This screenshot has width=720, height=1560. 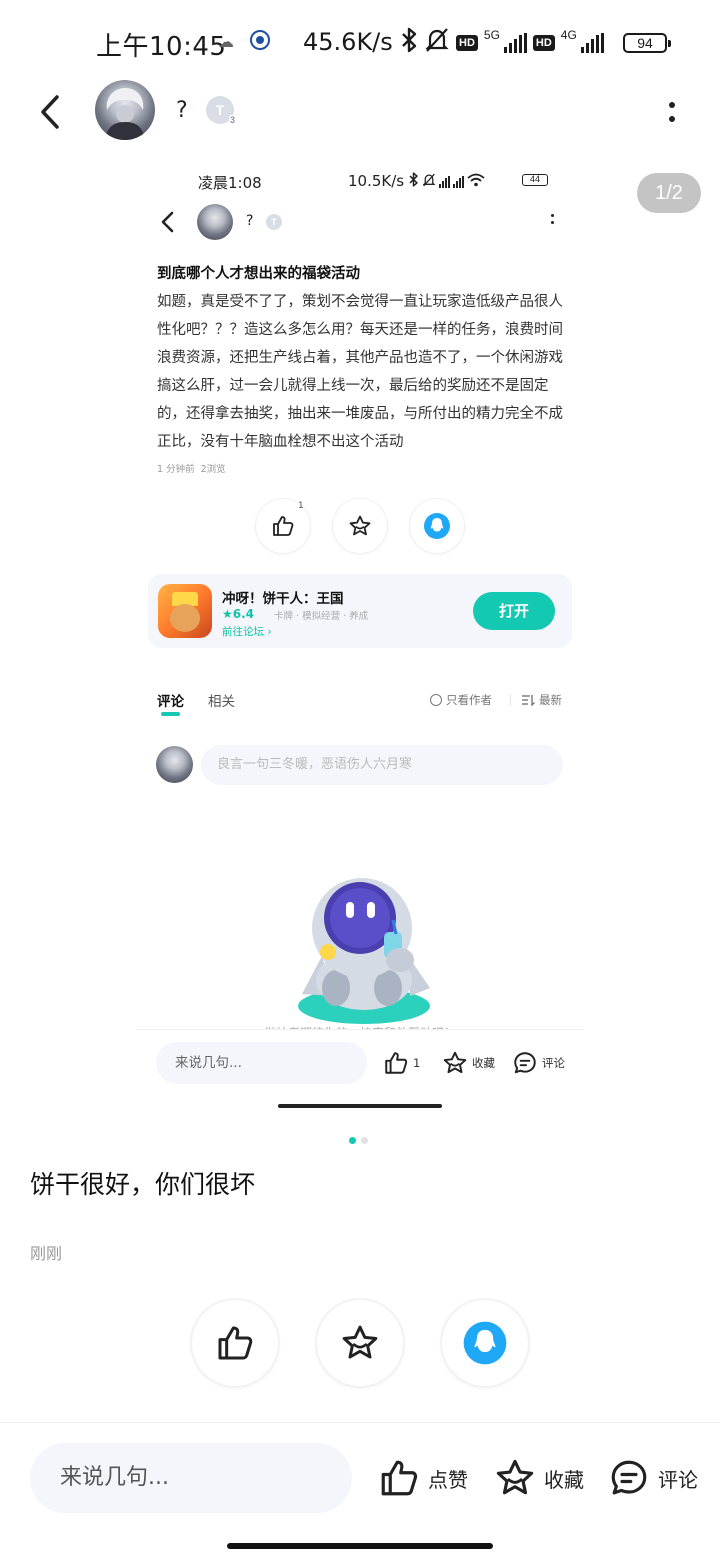 I want to click on screenshot-game-card: 冲呀！饼干人：王国 ★6.4 卡牌模拟经营养成 前往论坛 › 打开, so click(x=360, y=611).